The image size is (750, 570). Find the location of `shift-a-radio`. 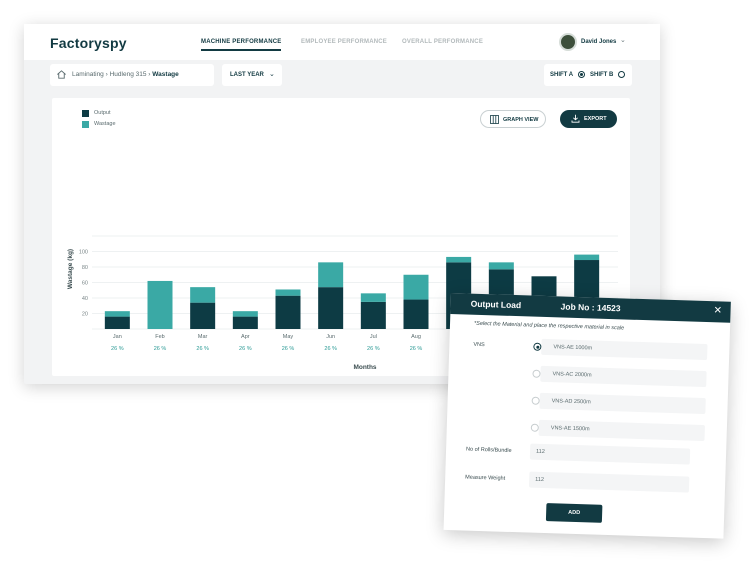

shift-a-radio is located at coordinates (581, 74).